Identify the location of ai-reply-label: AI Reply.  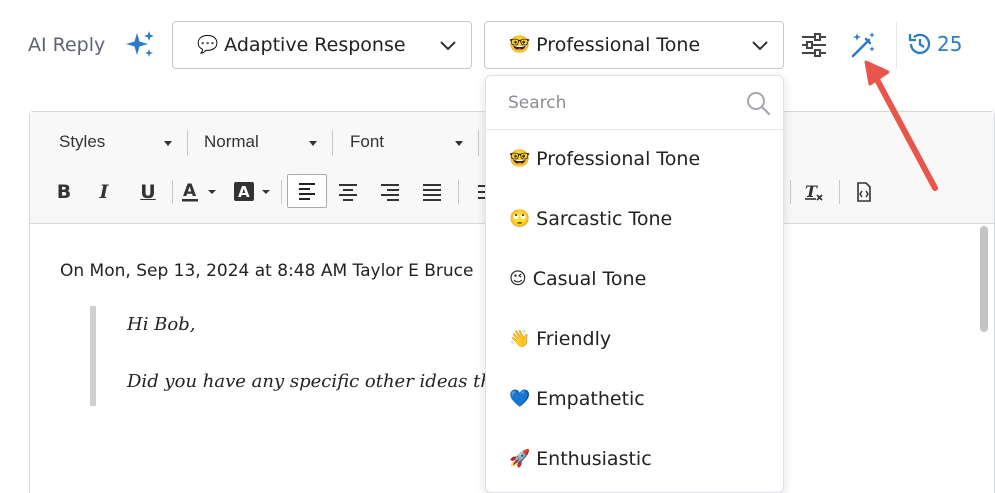
(67, 45).